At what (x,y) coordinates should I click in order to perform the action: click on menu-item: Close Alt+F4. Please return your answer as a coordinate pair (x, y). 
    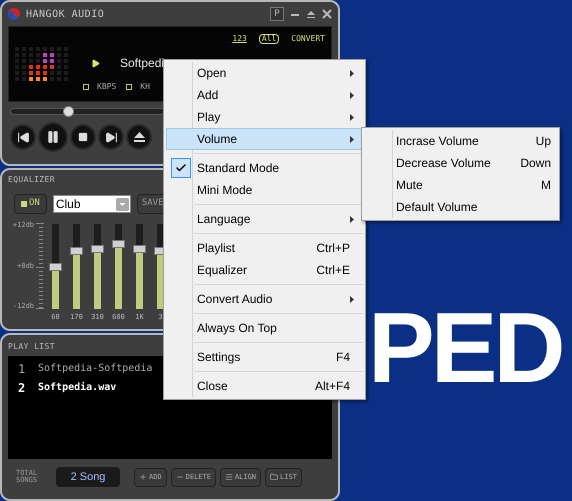
    Looking at the image, I should click on (264, 386).